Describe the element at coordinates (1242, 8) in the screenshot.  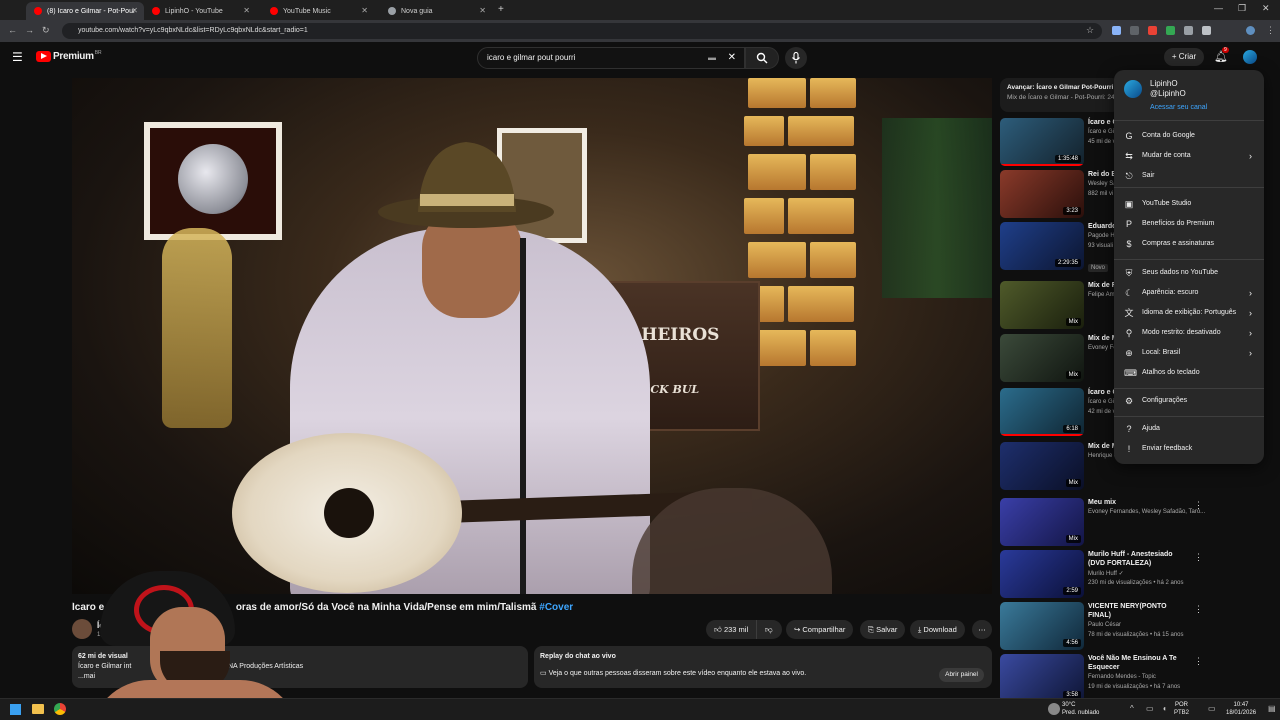
I see `maximize-icon: ❐` at that location.